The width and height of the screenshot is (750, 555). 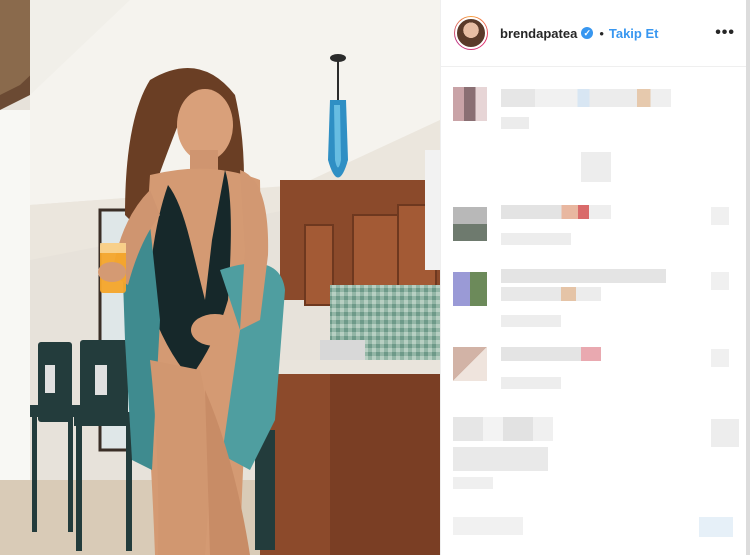 I want to click on username-link: brendapatea, so click(x=538, y=33).